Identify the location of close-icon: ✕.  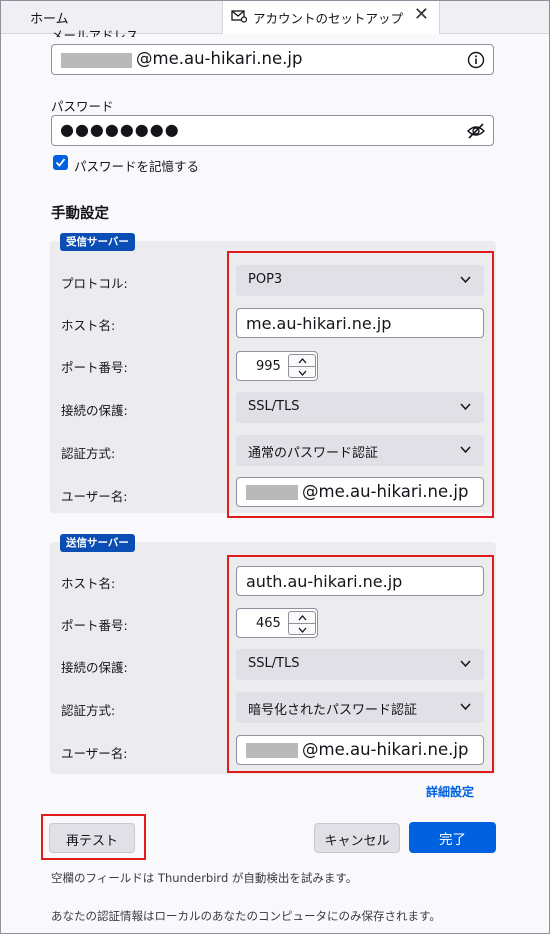
(421, 14).